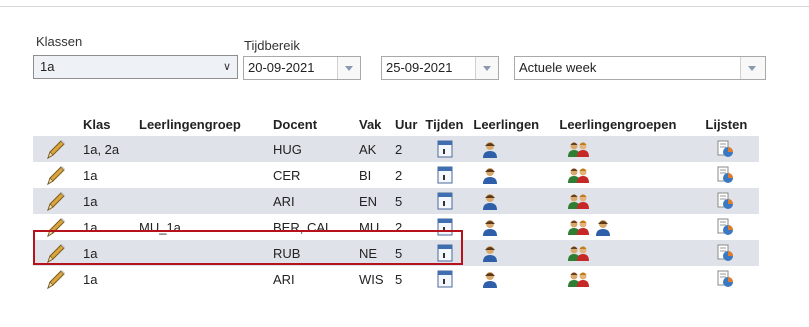 The width and height of the screenshot is (809, 327). What do you see at coordinates (506, 124) in the screenshot?
I see `header-leerlingen: Leerlingen` at bounding box center [506, 124].